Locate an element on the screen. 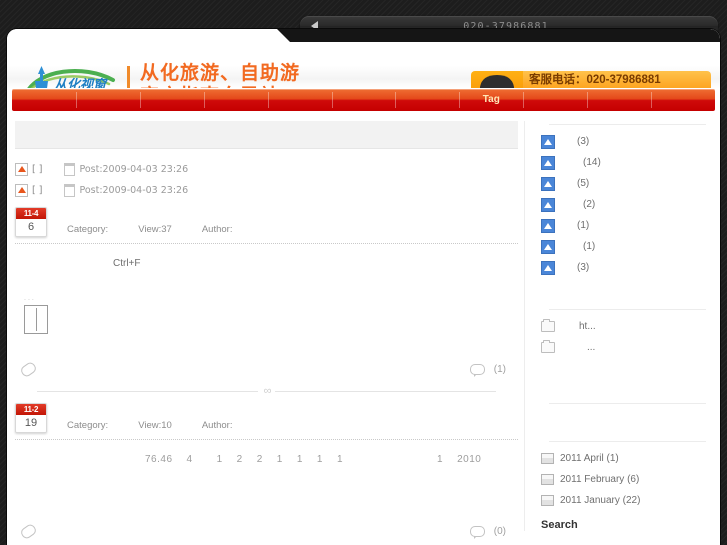 The height and width of the screenshot is (545, 727). post-number-row: 76.46 4 1 2 2 1 1 1 1 1 2010 is located at coordinates (266, 459).